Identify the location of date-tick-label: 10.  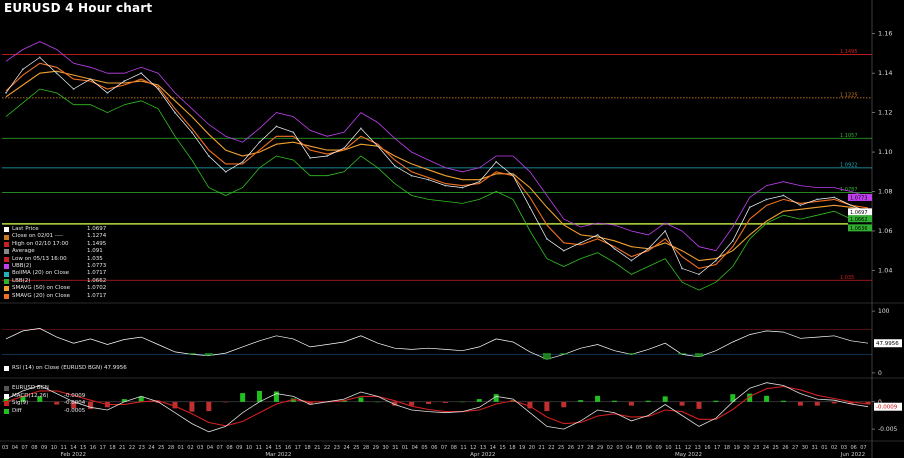
(54, 448).